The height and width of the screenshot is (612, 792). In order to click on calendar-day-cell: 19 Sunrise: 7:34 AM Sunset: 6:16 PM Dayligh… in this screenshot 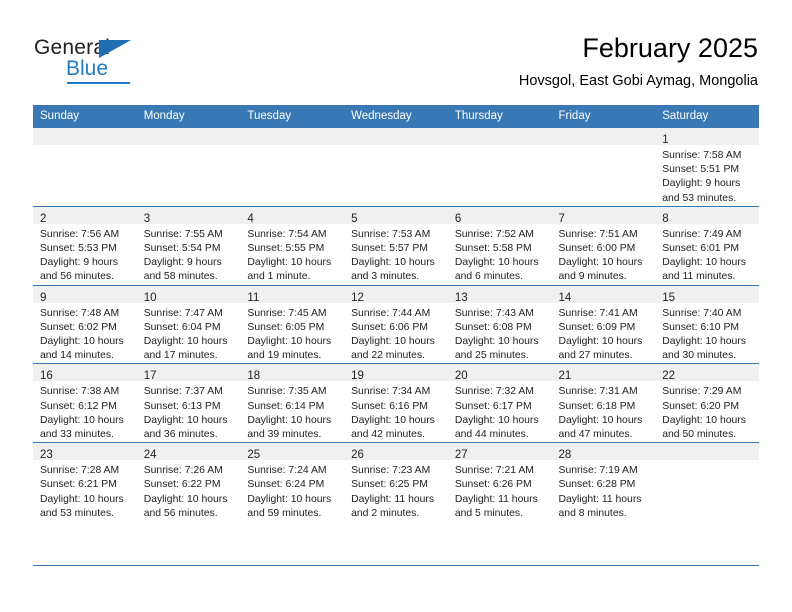, I will do `click(396, 403)`.